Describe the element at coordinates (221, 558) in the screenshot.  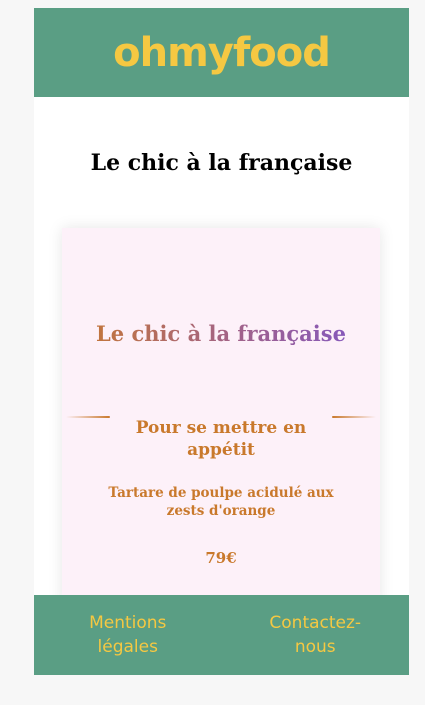
I see `dish-price: 79€` at that location.